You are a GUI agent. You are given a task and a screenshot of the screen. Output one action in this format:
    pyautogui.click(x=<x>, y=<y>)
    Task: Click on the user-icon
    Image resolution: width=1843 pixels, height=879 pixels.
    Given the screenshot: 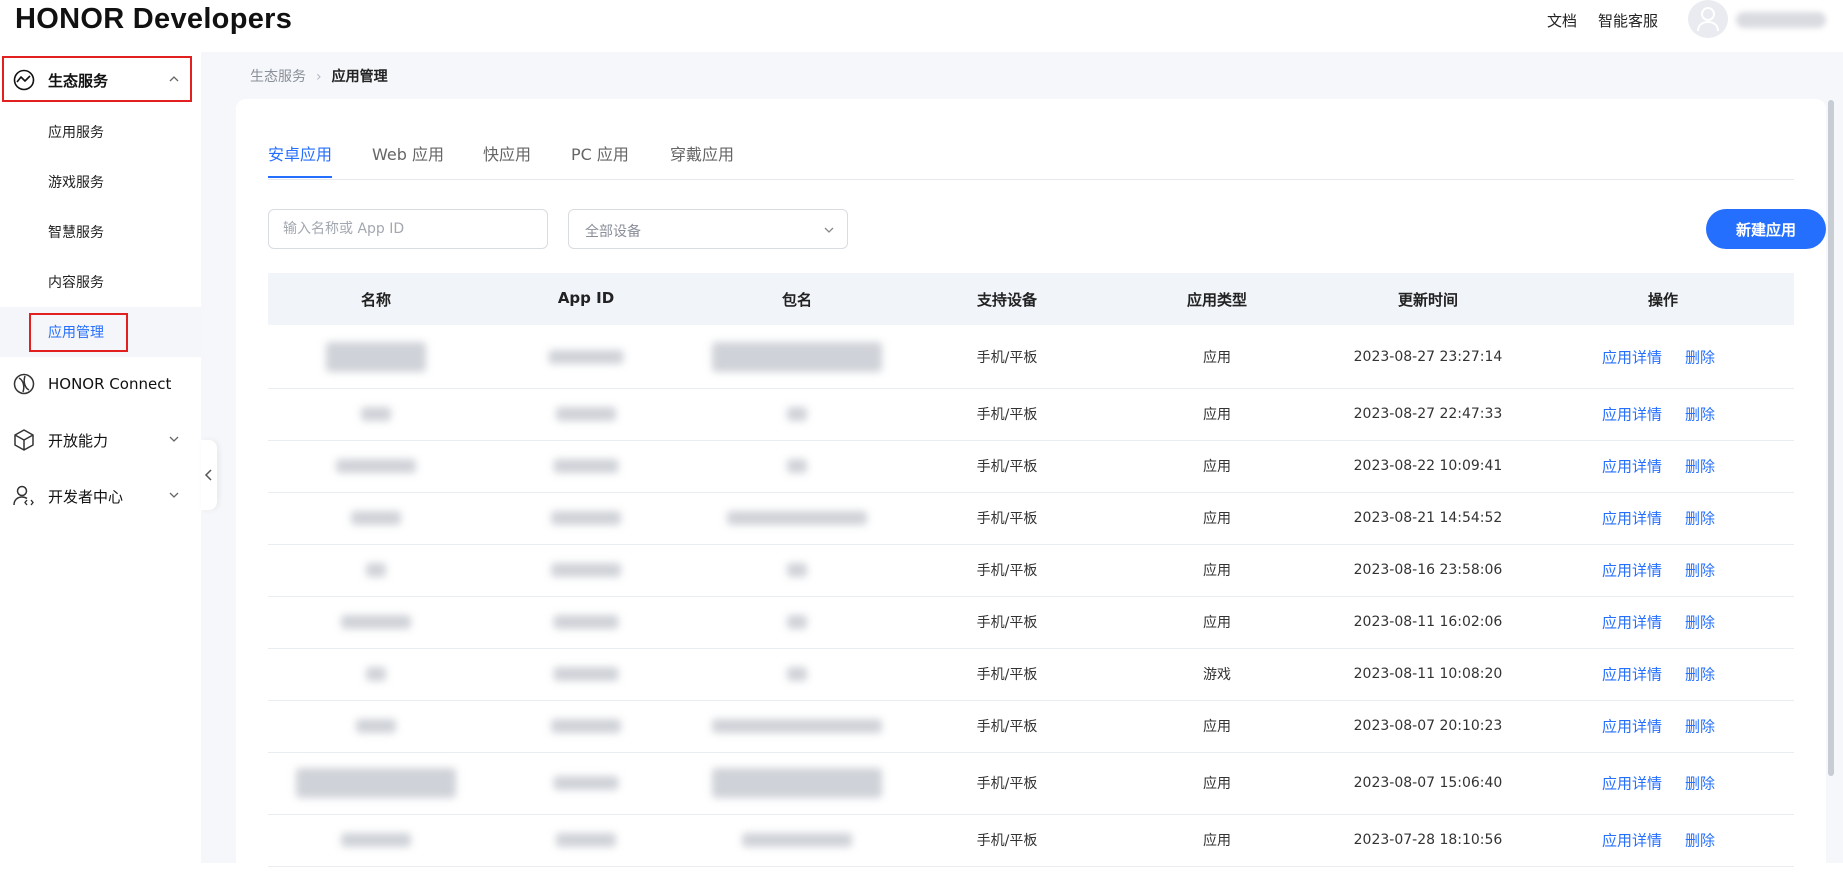 What is the action you would take?
    pyautogui.click(x=1708, y=19)
    